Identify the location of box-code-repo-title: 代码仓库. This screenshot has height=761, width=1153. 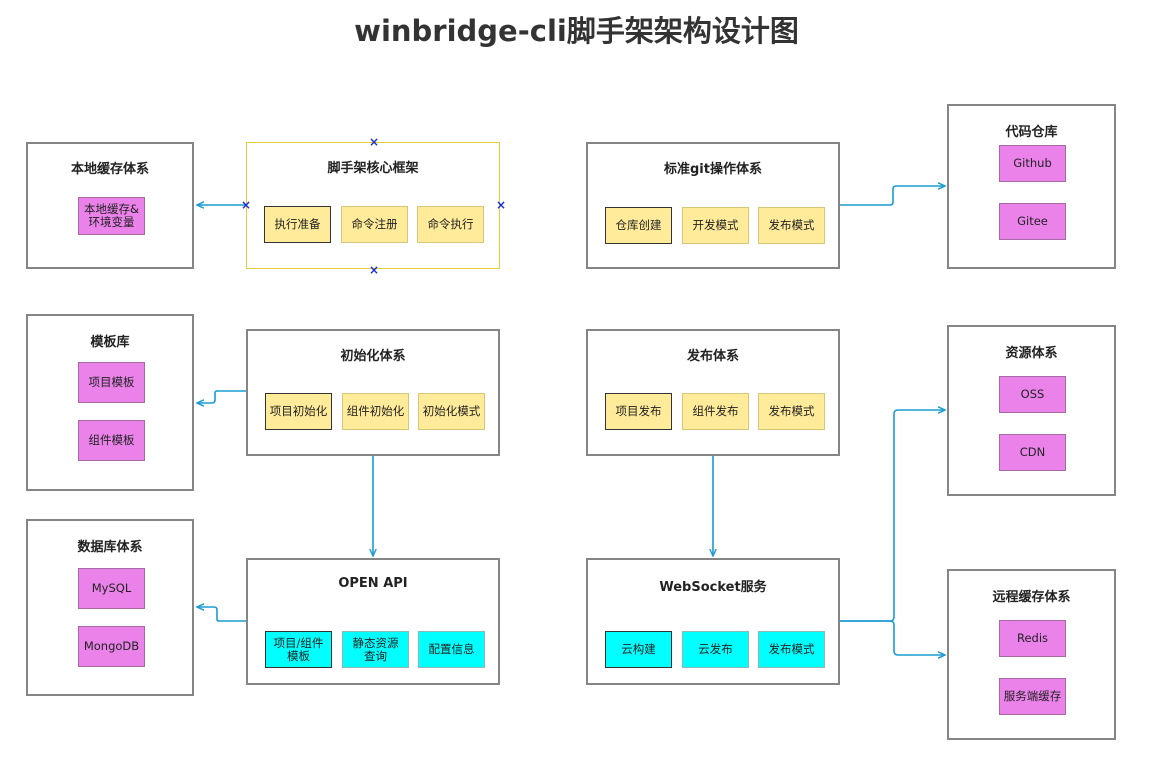
(1031, 132).